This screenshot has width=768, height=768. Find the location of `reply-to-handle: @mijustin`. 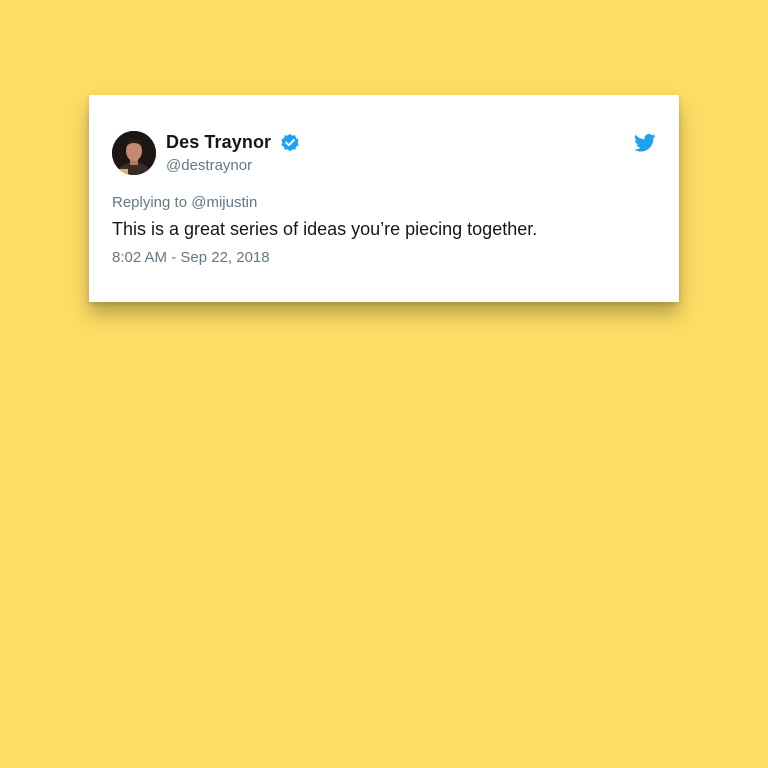

reply-to-handle: @mijustin is located at coordinates (224, 202).